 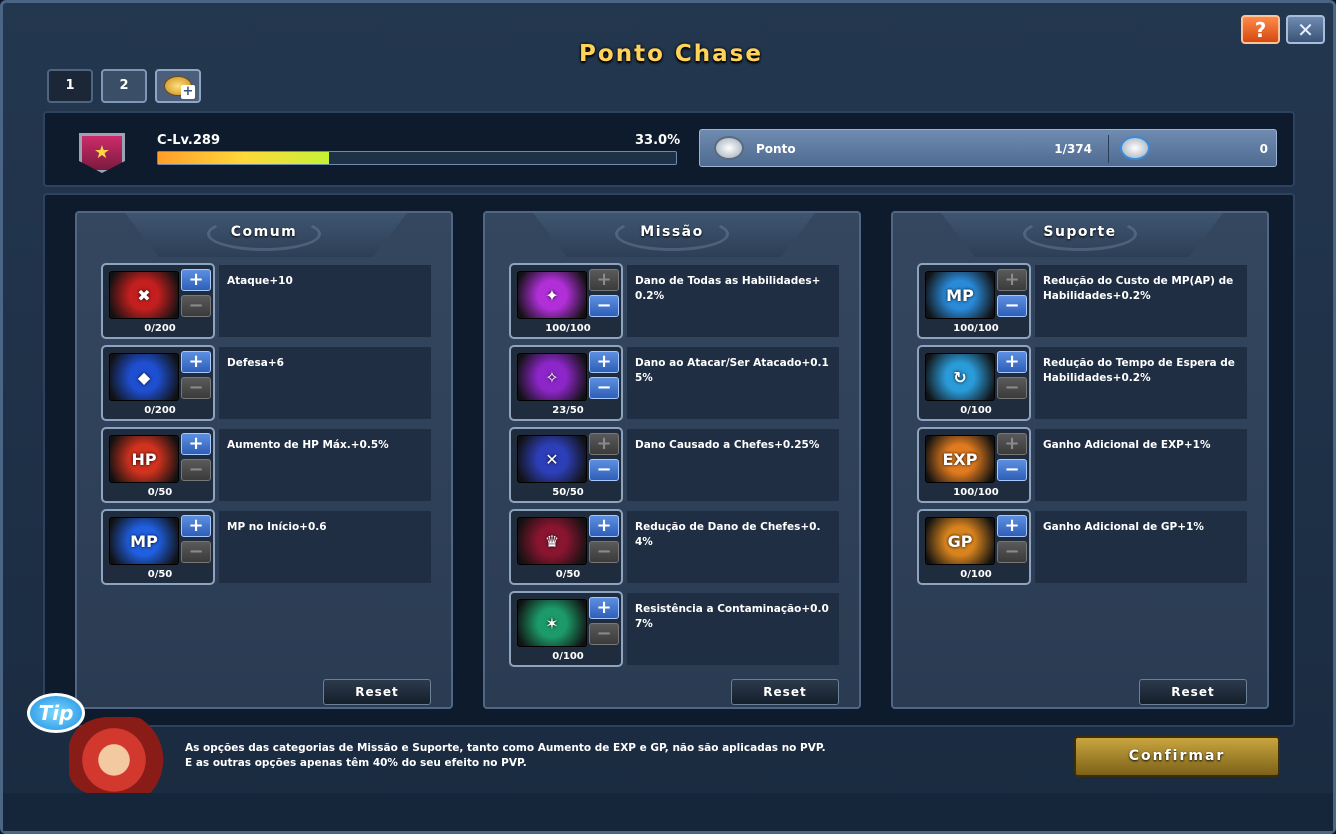 What do you see at coordinates (960, 541) in the screenshot?
I see `gp-icon: GP` at bounding box center [960, 541].